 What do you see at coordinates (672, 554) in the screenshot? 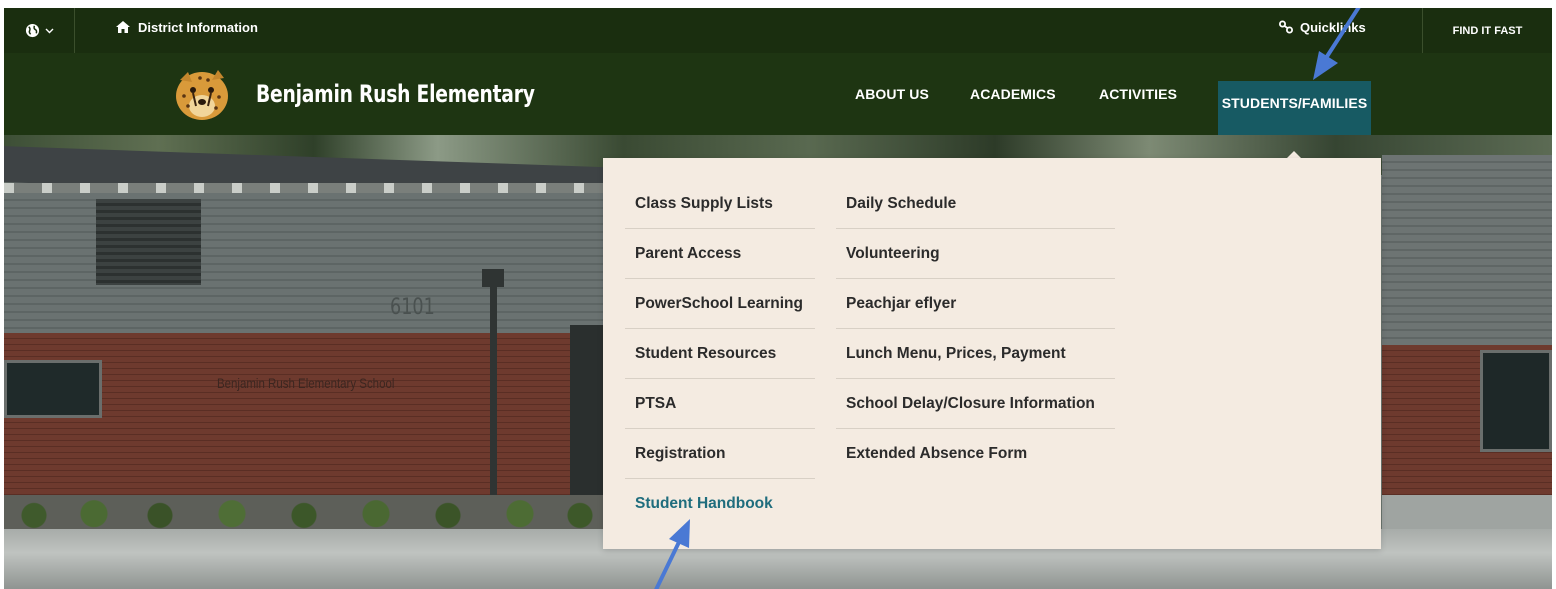
I see `annotation-arrow-bottom` at bounding box center [672, 554].